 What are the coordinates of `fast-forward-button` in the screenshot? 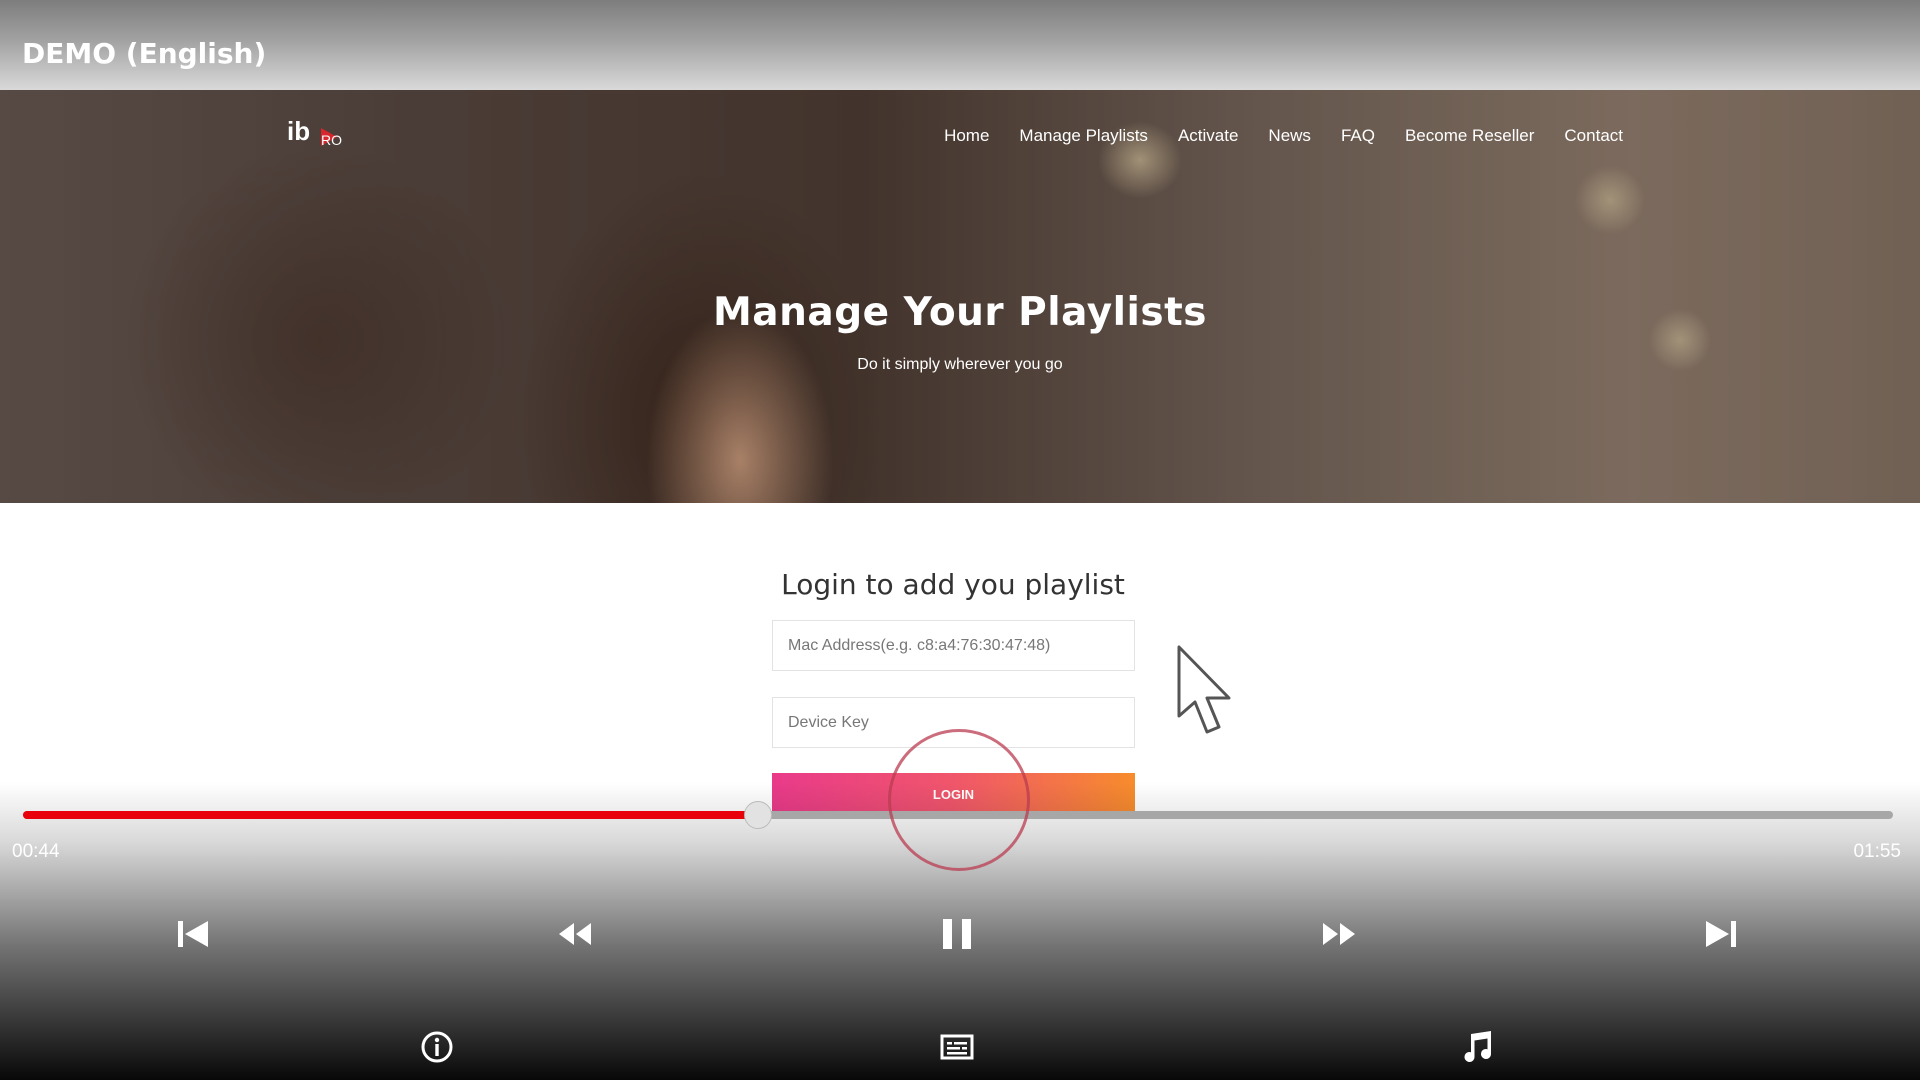 It's located at (1339, 934).